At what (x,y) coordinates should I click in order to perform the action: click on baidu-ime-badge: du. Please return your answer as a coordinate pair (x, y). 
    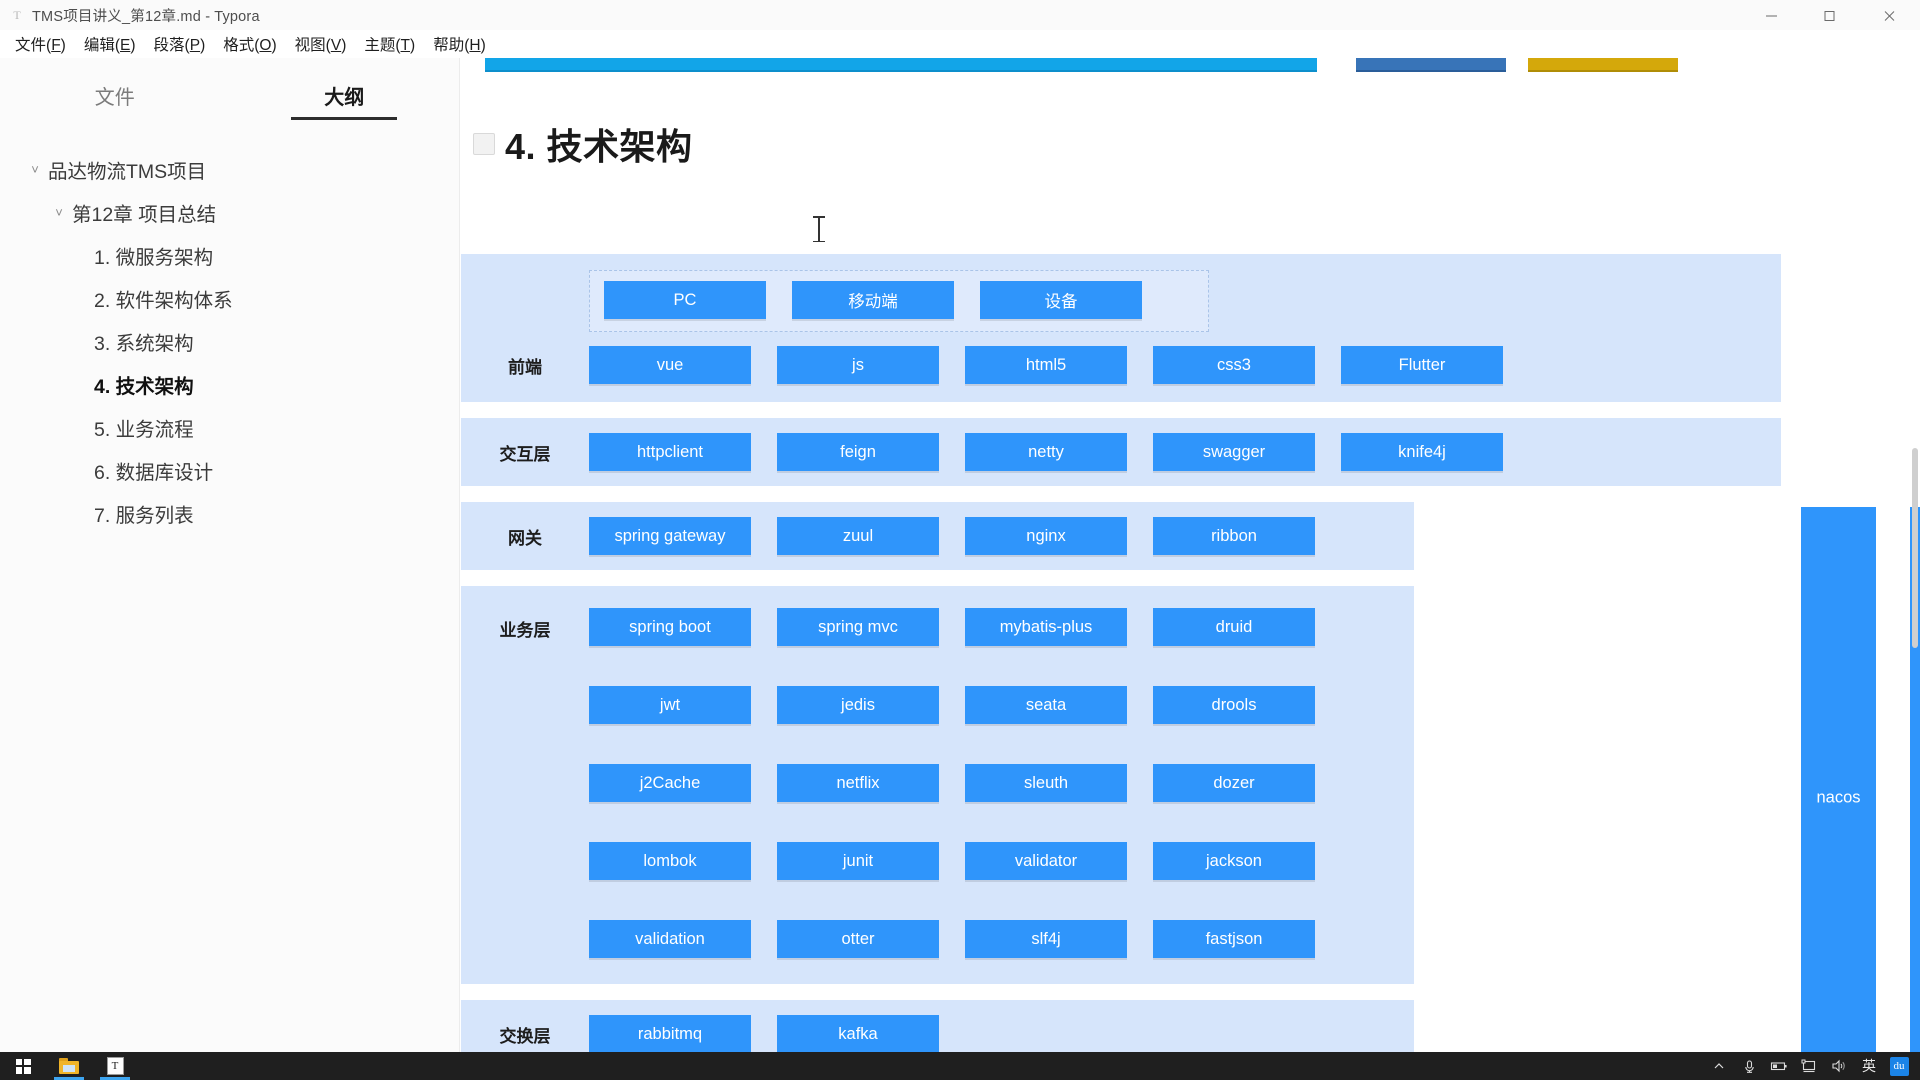
    Looking at the image, I should click on (1899, 1066).